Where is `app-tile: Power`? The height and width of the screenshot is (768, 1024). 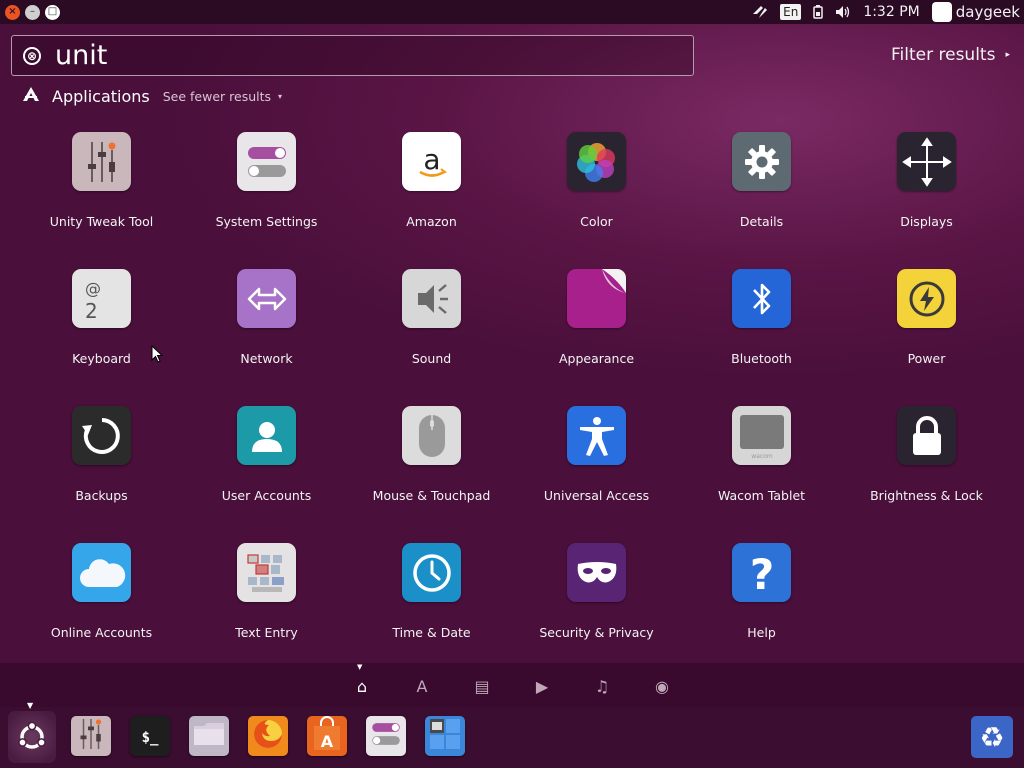
app-tile: Power is located at coordinates (926, 329).